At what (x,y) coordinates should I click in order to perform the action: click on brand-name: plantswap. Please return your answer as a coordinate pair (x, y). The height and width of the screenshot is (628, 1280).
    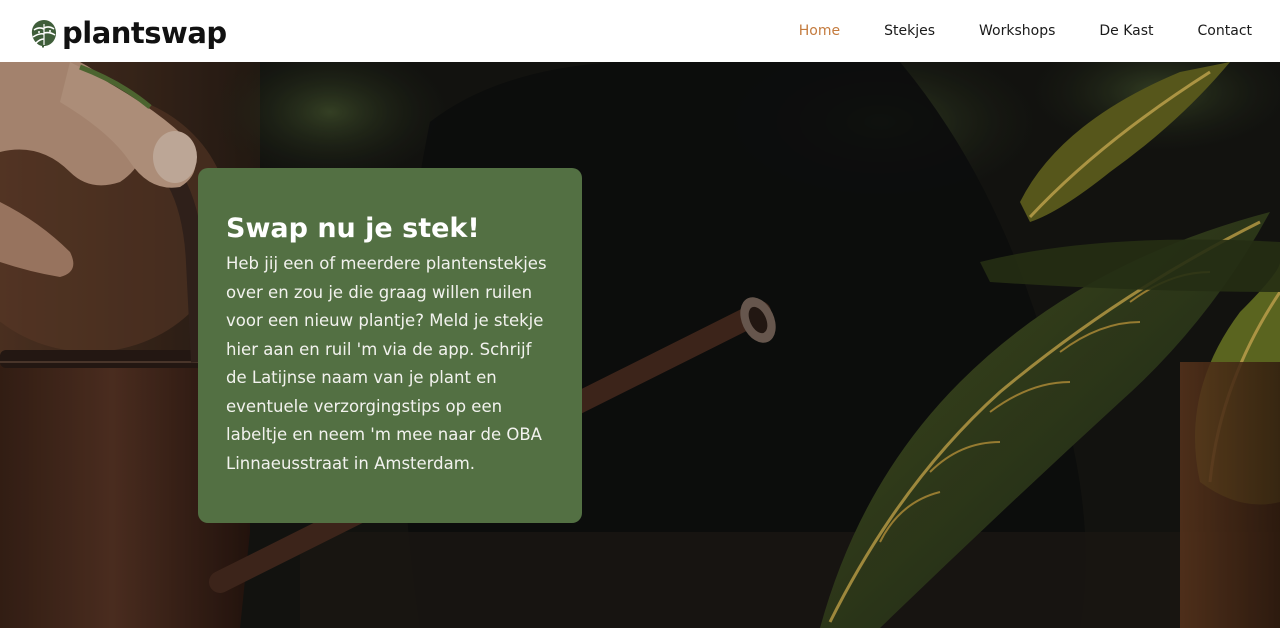
    Looking at the image, I should click on (144, 32).